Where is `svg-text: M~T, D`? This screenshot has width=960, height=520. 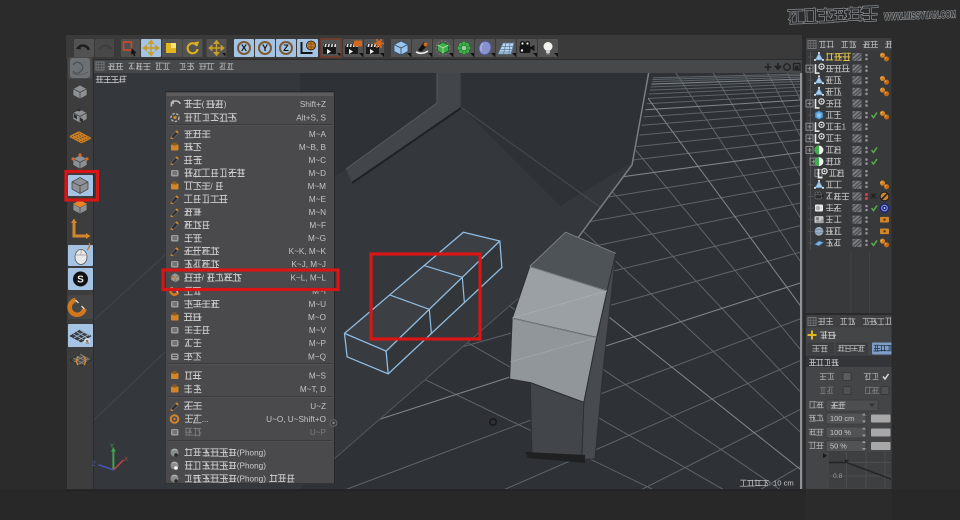 svg-text: M~T, D is located at coordinates (313, 389).